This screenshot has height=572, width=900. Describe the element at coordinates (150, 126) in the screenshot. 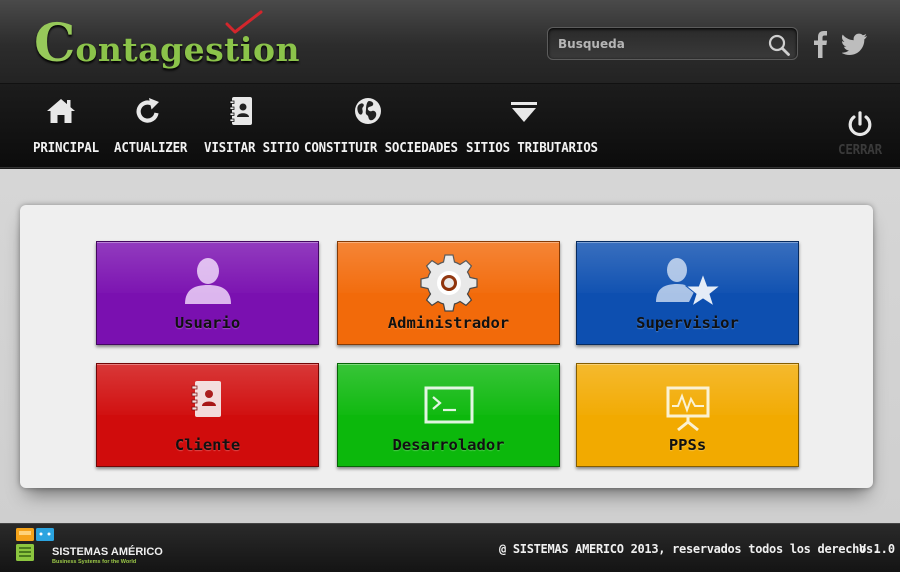

I see `nav-item-actualizer: ACTUALIZER` at that location.